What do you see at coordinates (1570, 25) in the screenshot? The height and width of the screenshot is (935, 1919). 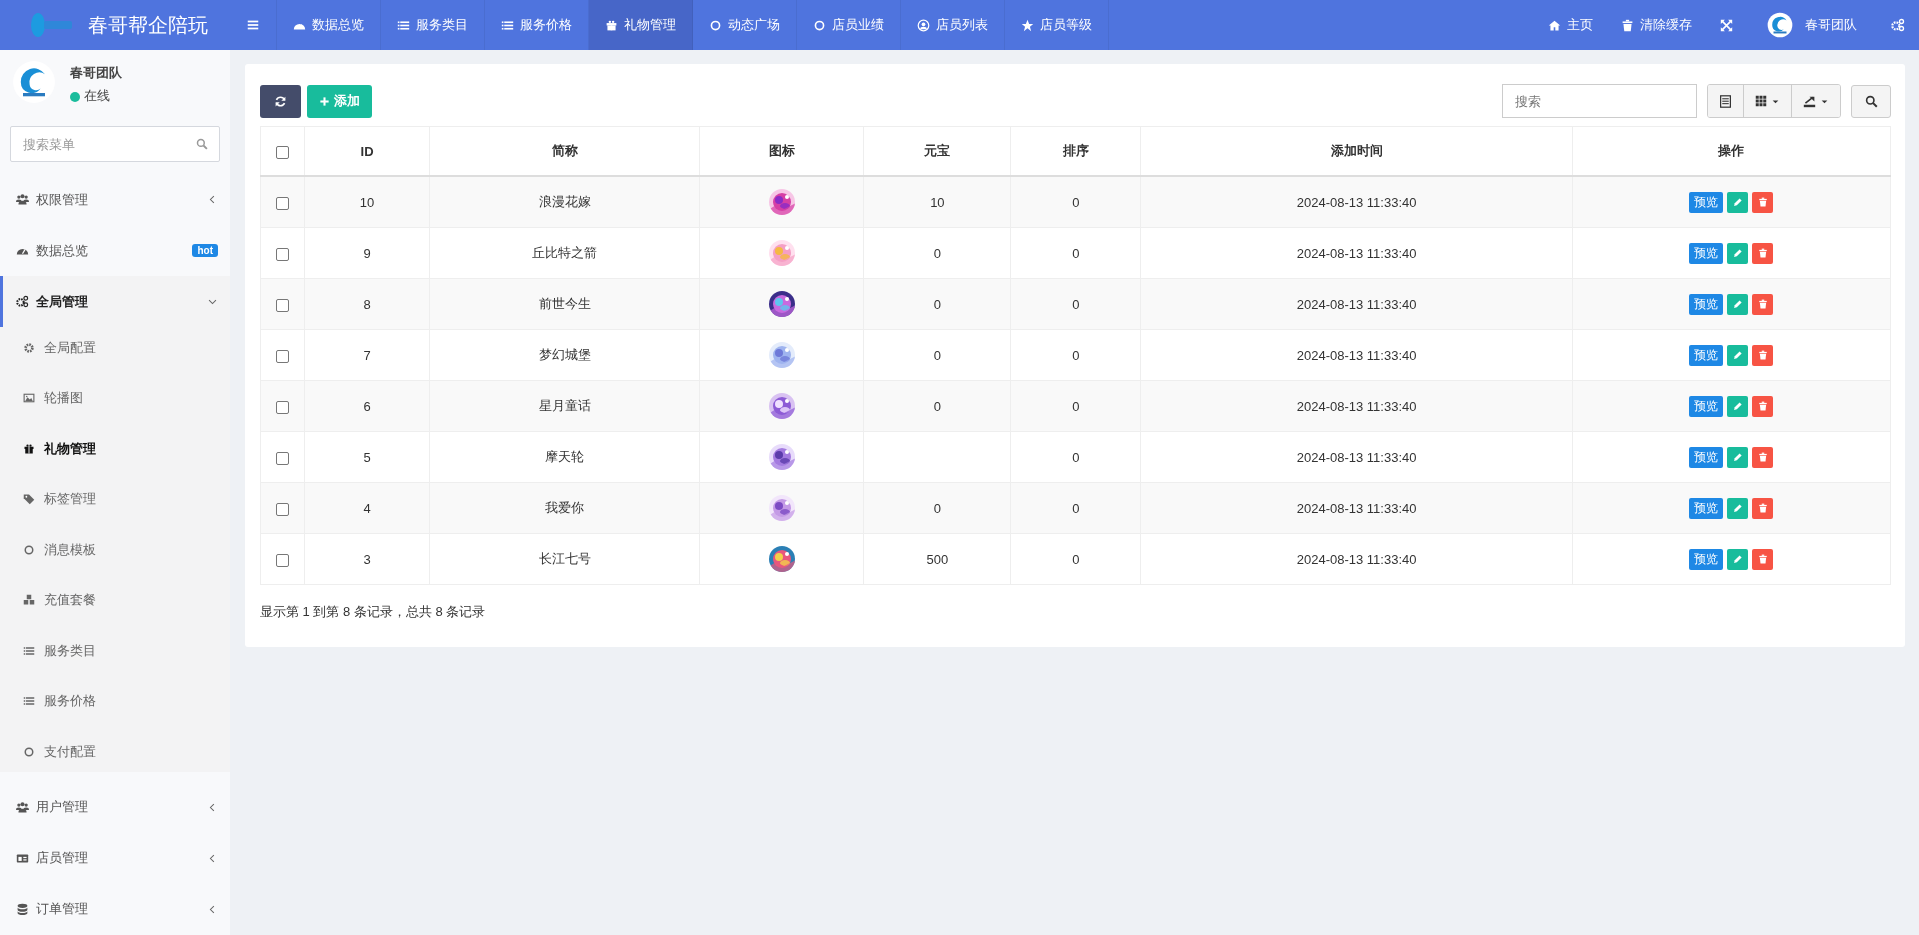 I see `home-link: 主页` at bounding box center [1570, 25].